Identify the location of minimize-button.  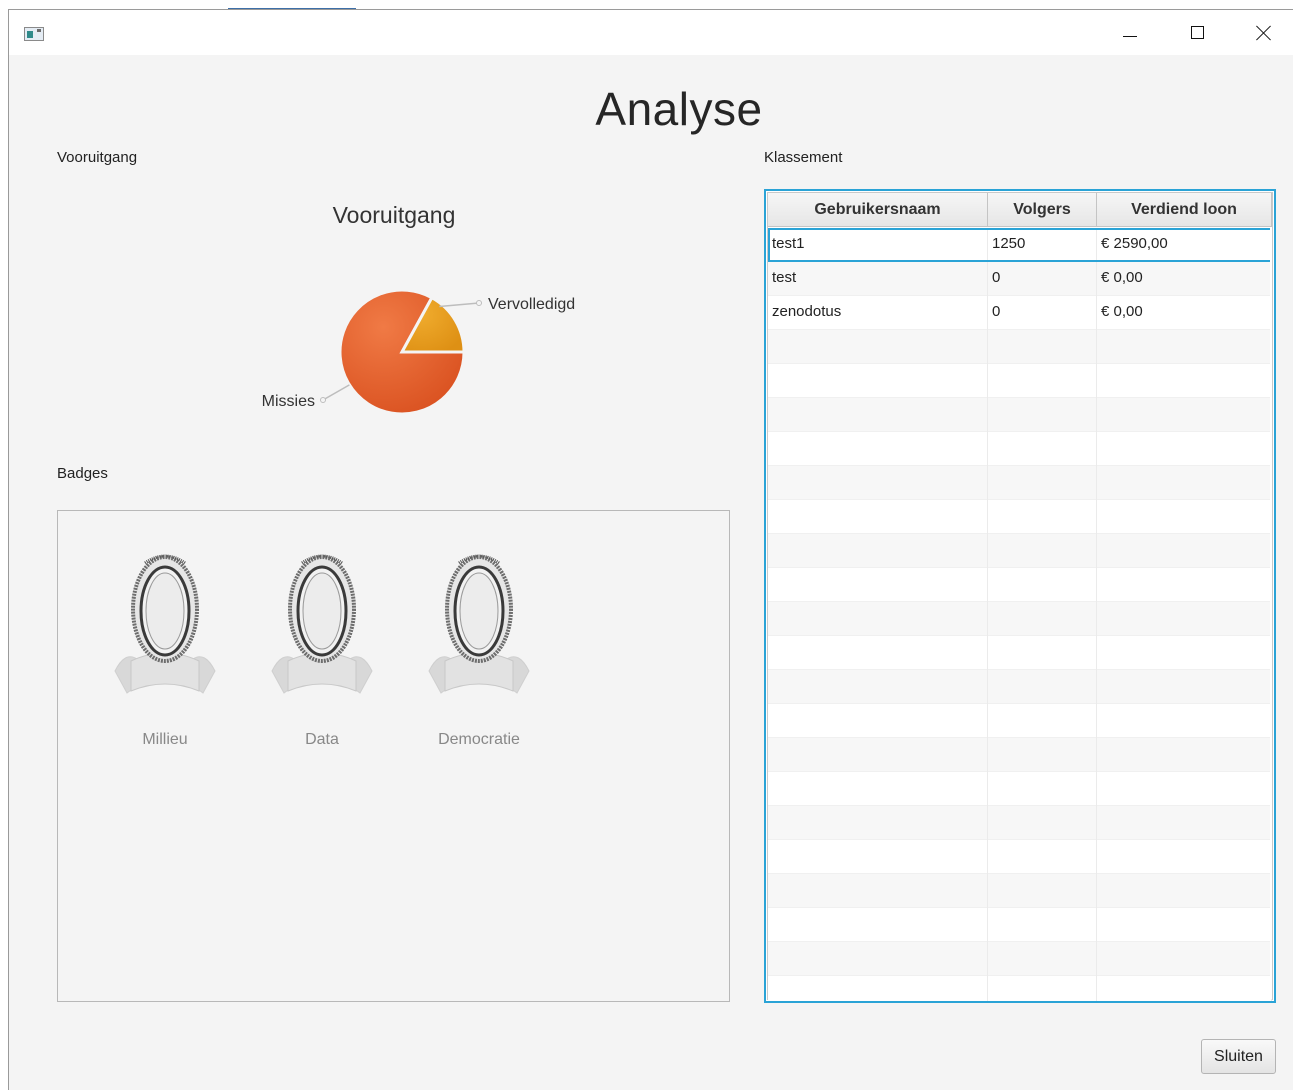
(1130, 32).